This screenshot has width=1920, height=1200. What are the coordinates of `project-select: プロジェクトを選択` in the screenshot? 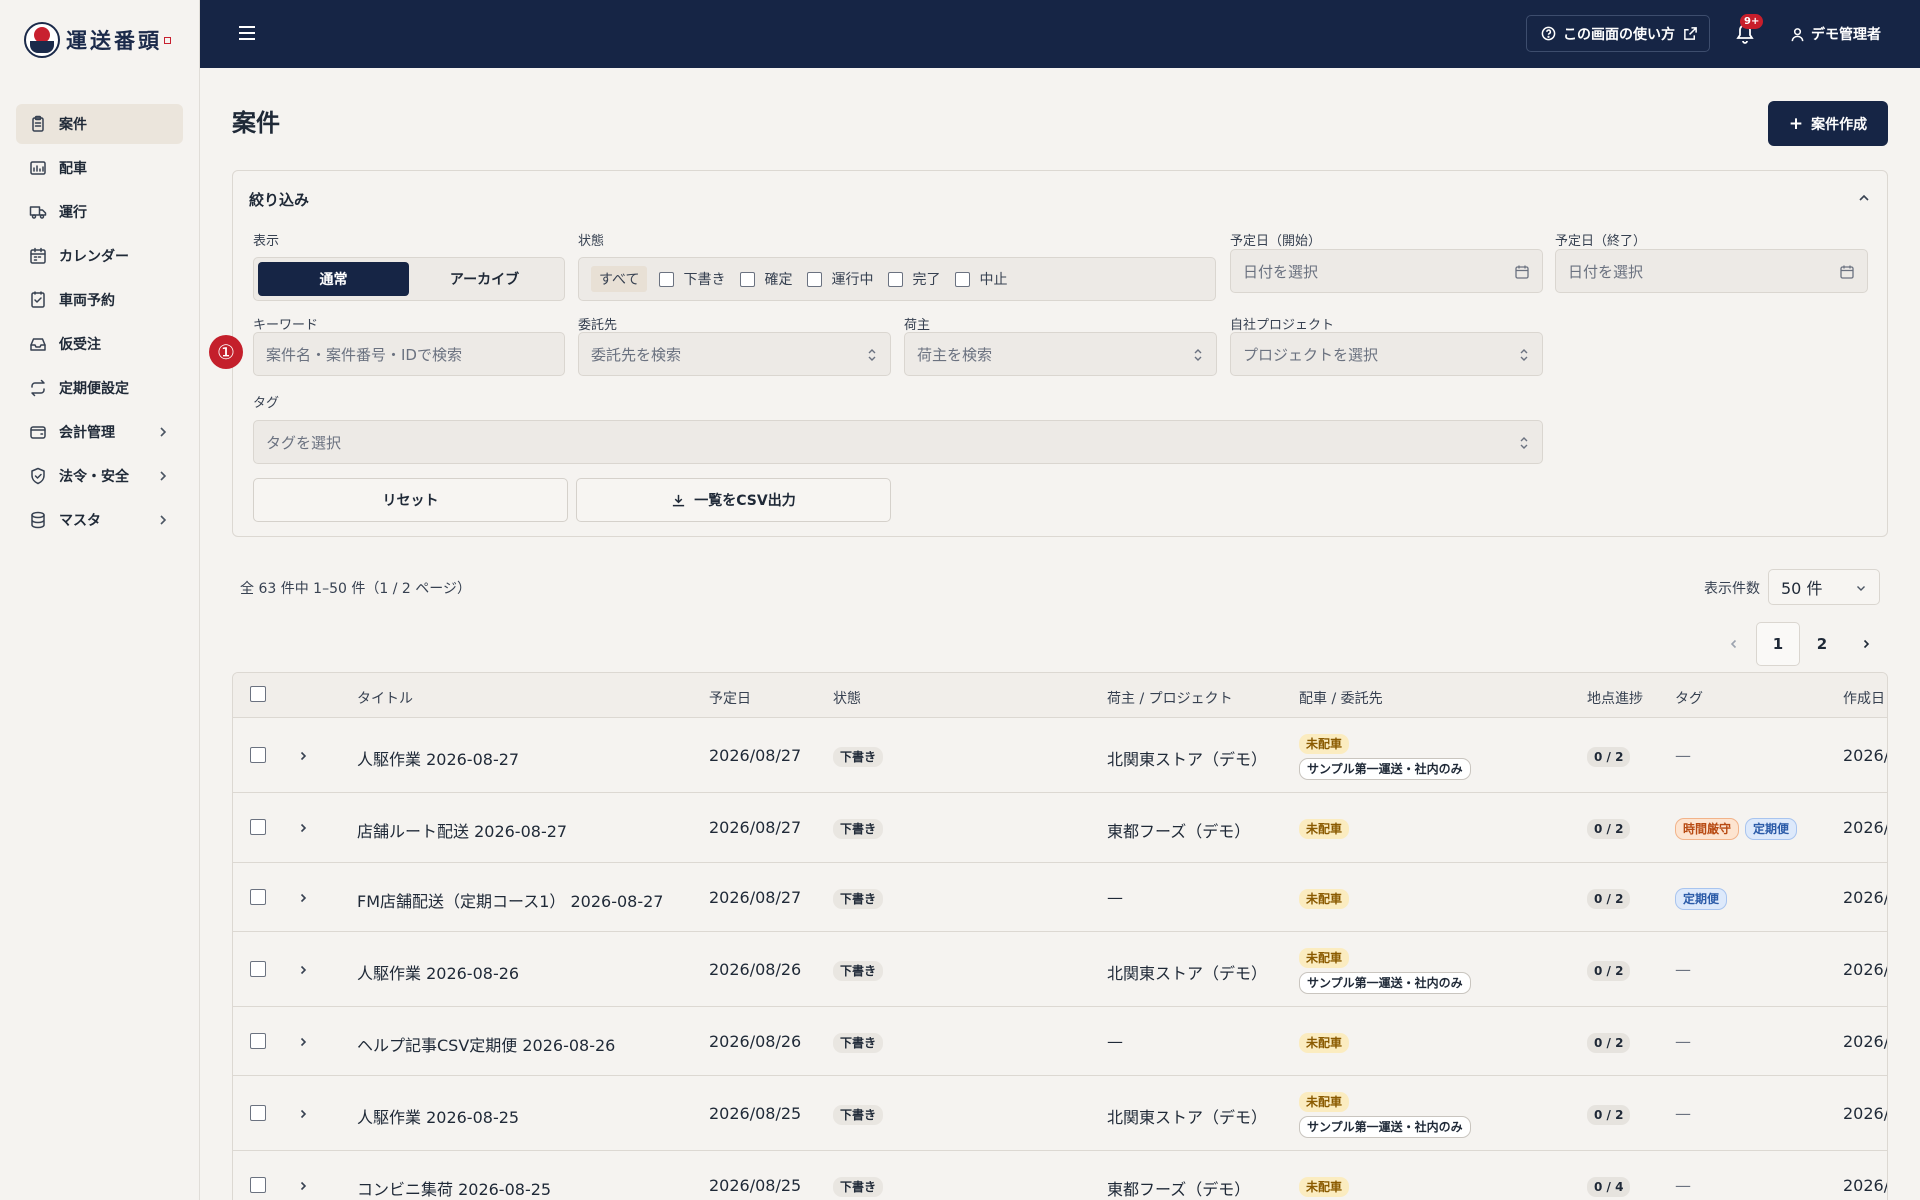 It's located at (1386, 354).